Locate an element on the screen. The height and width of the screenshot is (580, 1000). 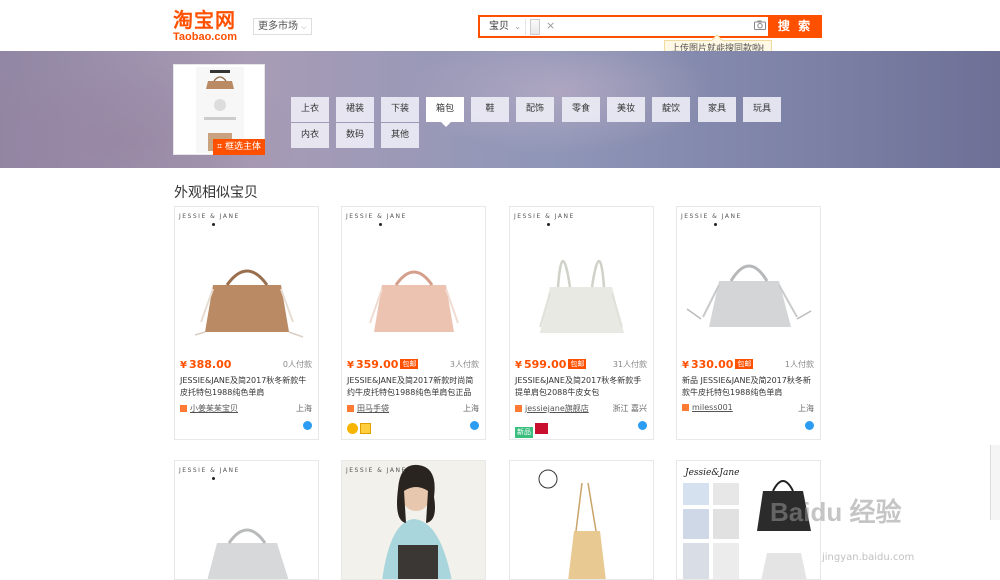
product-price: ¥599.00 包邮 is located at coordinates (551, 364).